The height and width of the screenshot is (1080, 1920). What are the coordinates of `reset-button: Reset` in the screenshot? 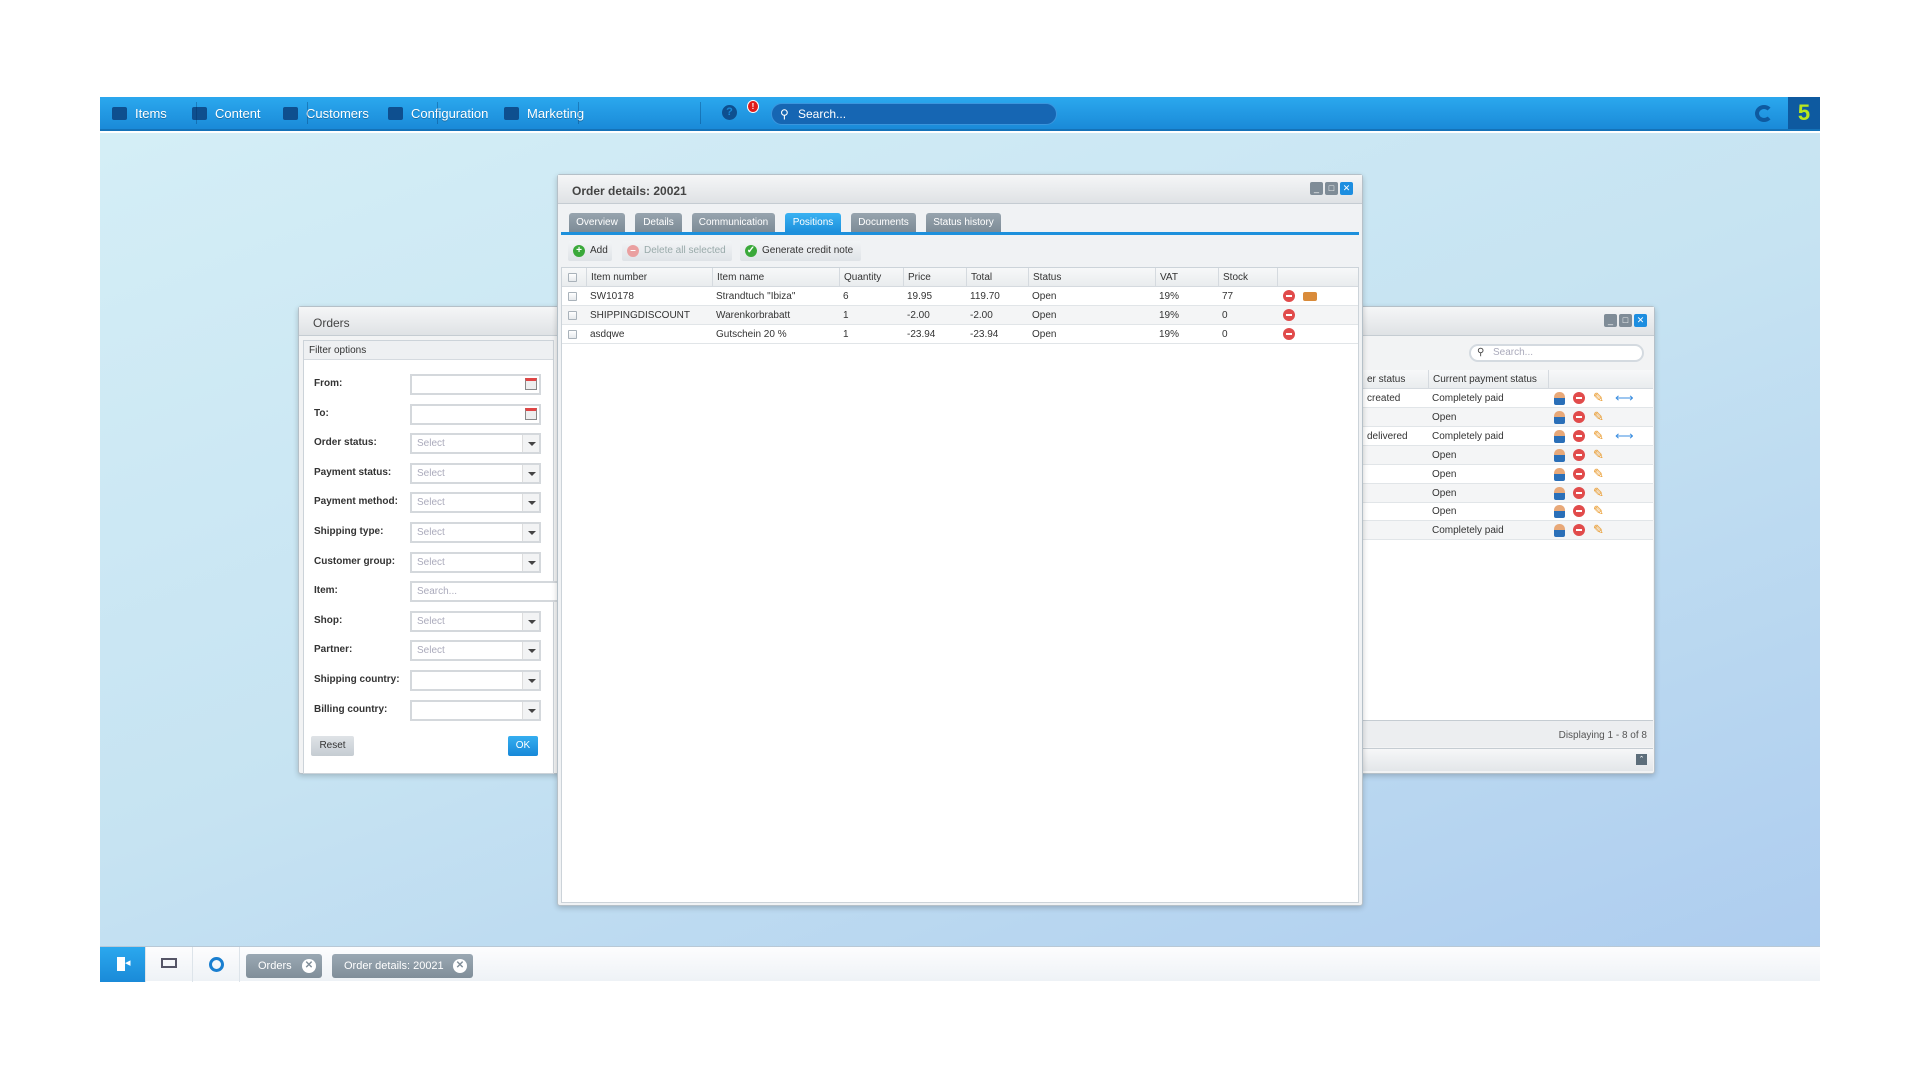 It's located at (332, 746).